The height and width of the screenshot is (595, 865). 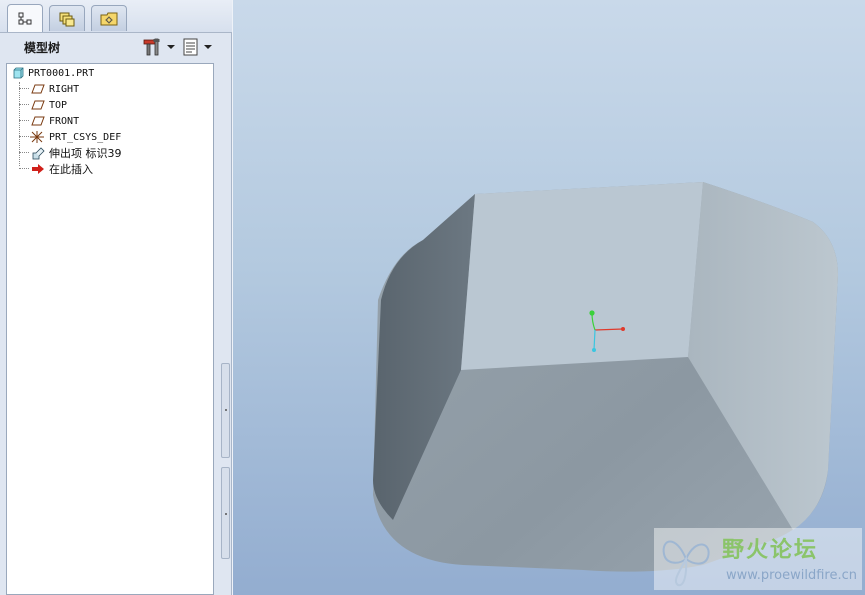 What do you see at coordinates (85, 137) in the screenshot?
I see `tree-item-label: PRT_CSYS_DEF` at bounding box center [85, 137].